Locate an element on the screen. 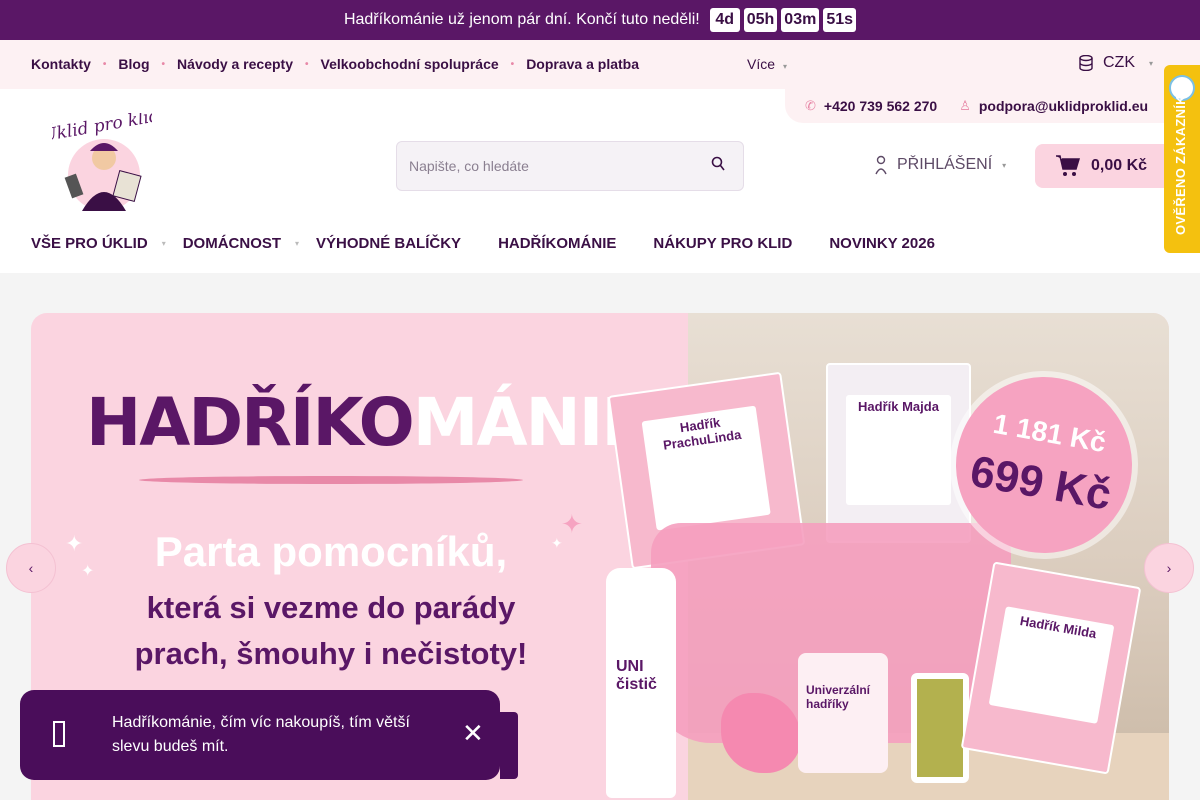 The width and height of the screenshot is (1200, 800). phone-icon: ✆ is located at coordinates (810, 105).